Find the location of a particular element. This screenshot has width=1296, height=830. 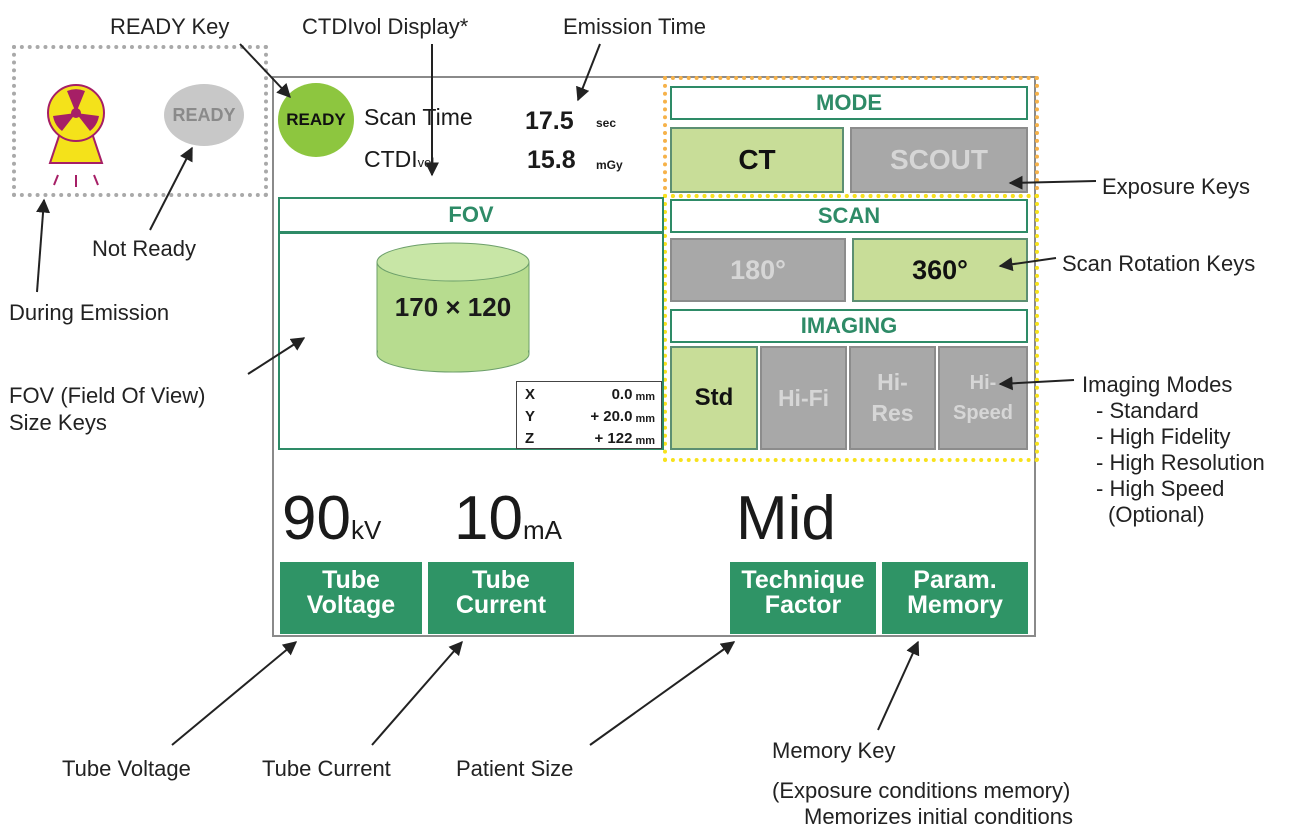

arrow-scan-rotation is located at coordinates (1027, 264).